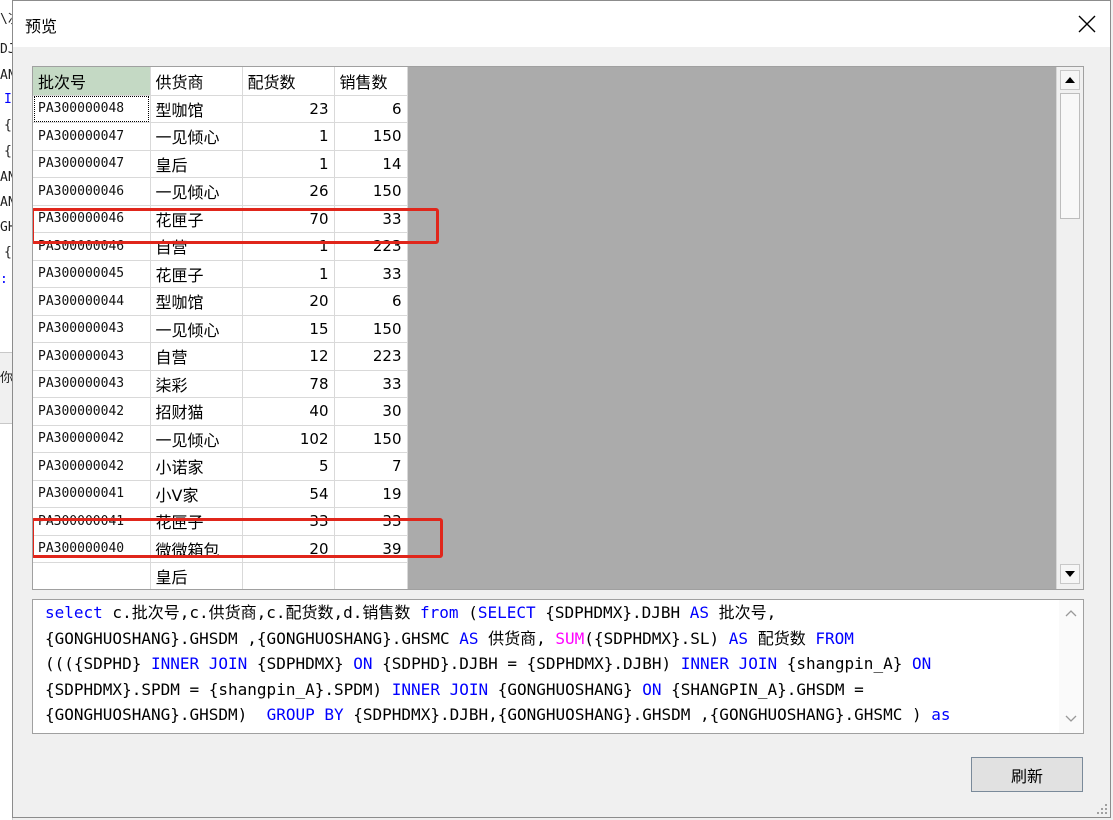 This screenshot has width=1113, height=820. Describe the element at coordinates (288, 356) in the screenshot. I see `cell-allocated-qty: 12` at that location.